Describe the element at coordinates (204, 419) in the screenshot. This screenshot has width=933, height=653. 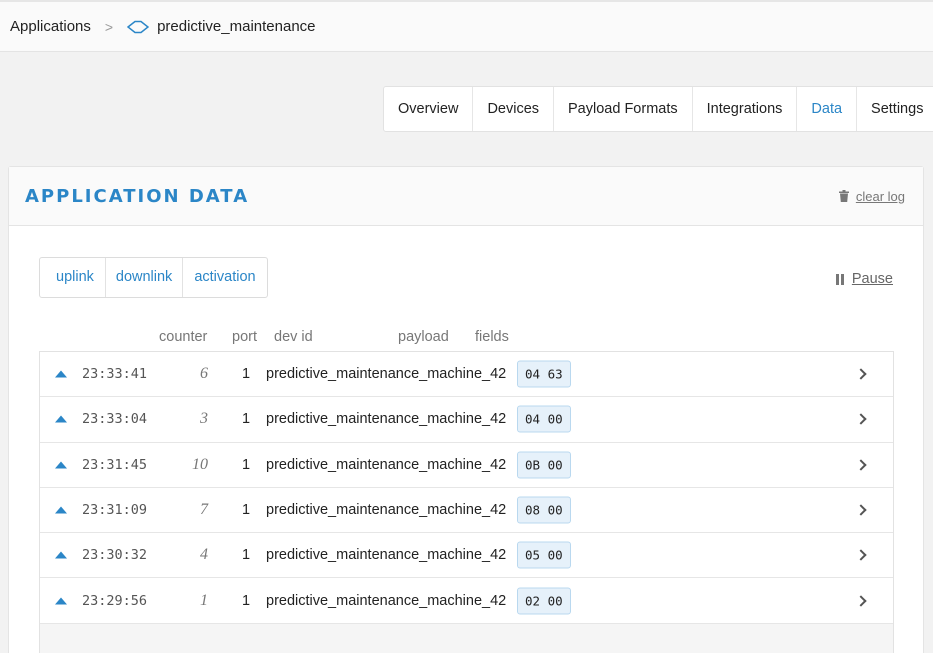
I see `row-counter: 3` at that location.